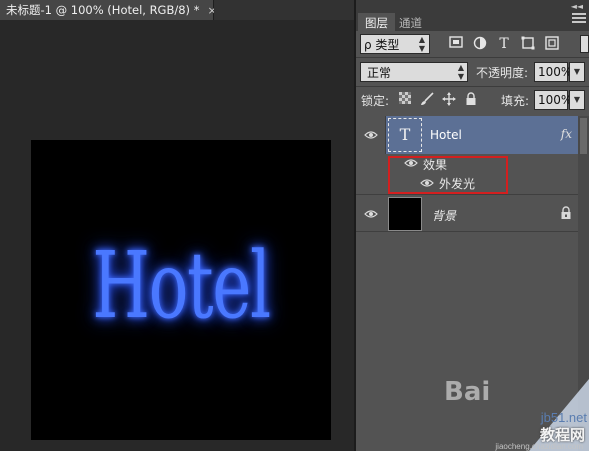  Describe the element at coordinates (482, 135) in the screenshot. I see `layer-row-hotel: T Hotel fx` at that location.